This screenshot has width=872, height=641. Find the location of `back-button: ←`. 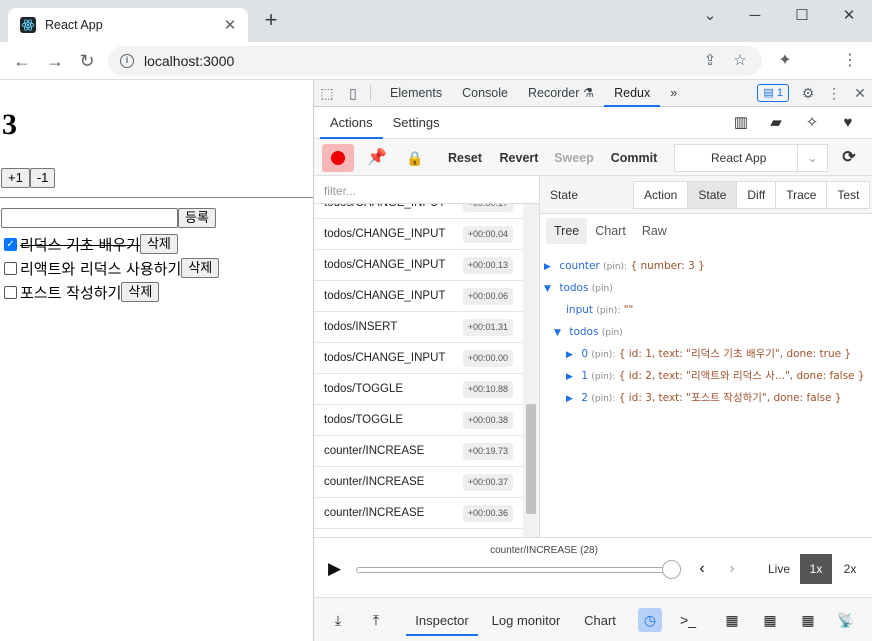

back-button: ← is located at coordinates (22, 61).